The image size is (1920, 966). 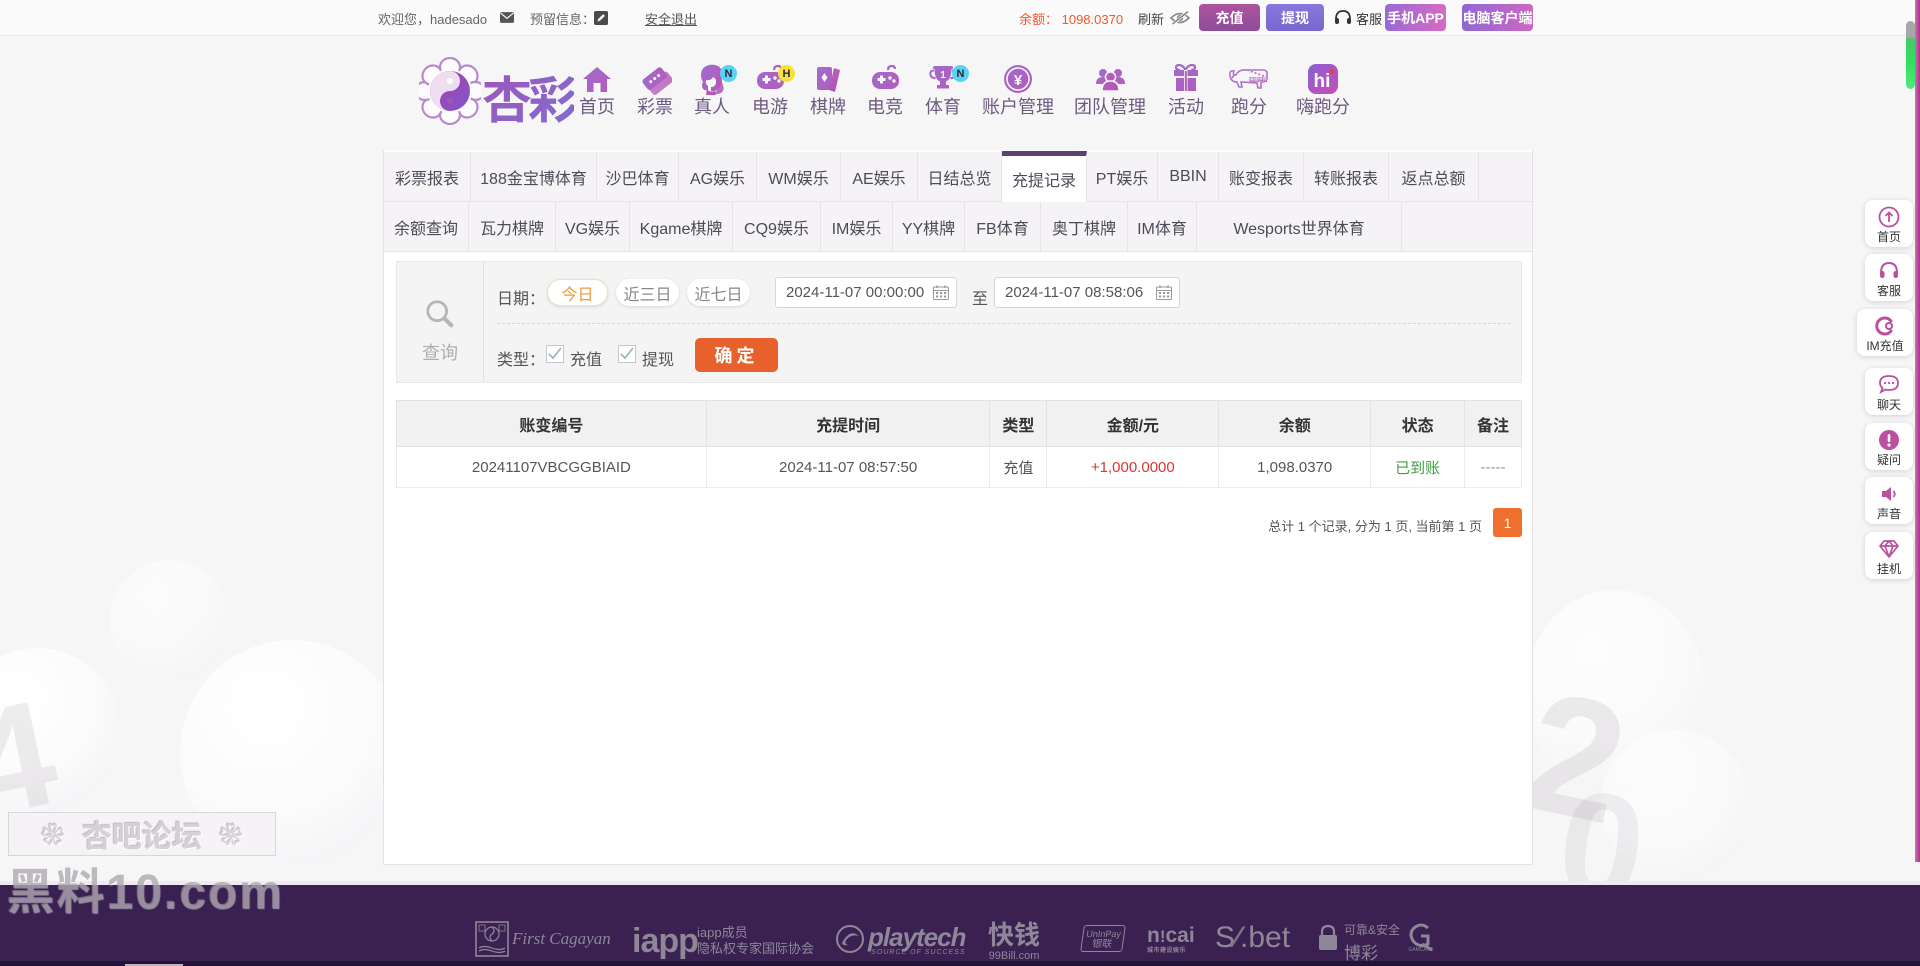 What do you see at coordinates (1258, 79) in the screenshot?
I see `svg-text: 拼搏世界` at bounding box center [1258, 79].